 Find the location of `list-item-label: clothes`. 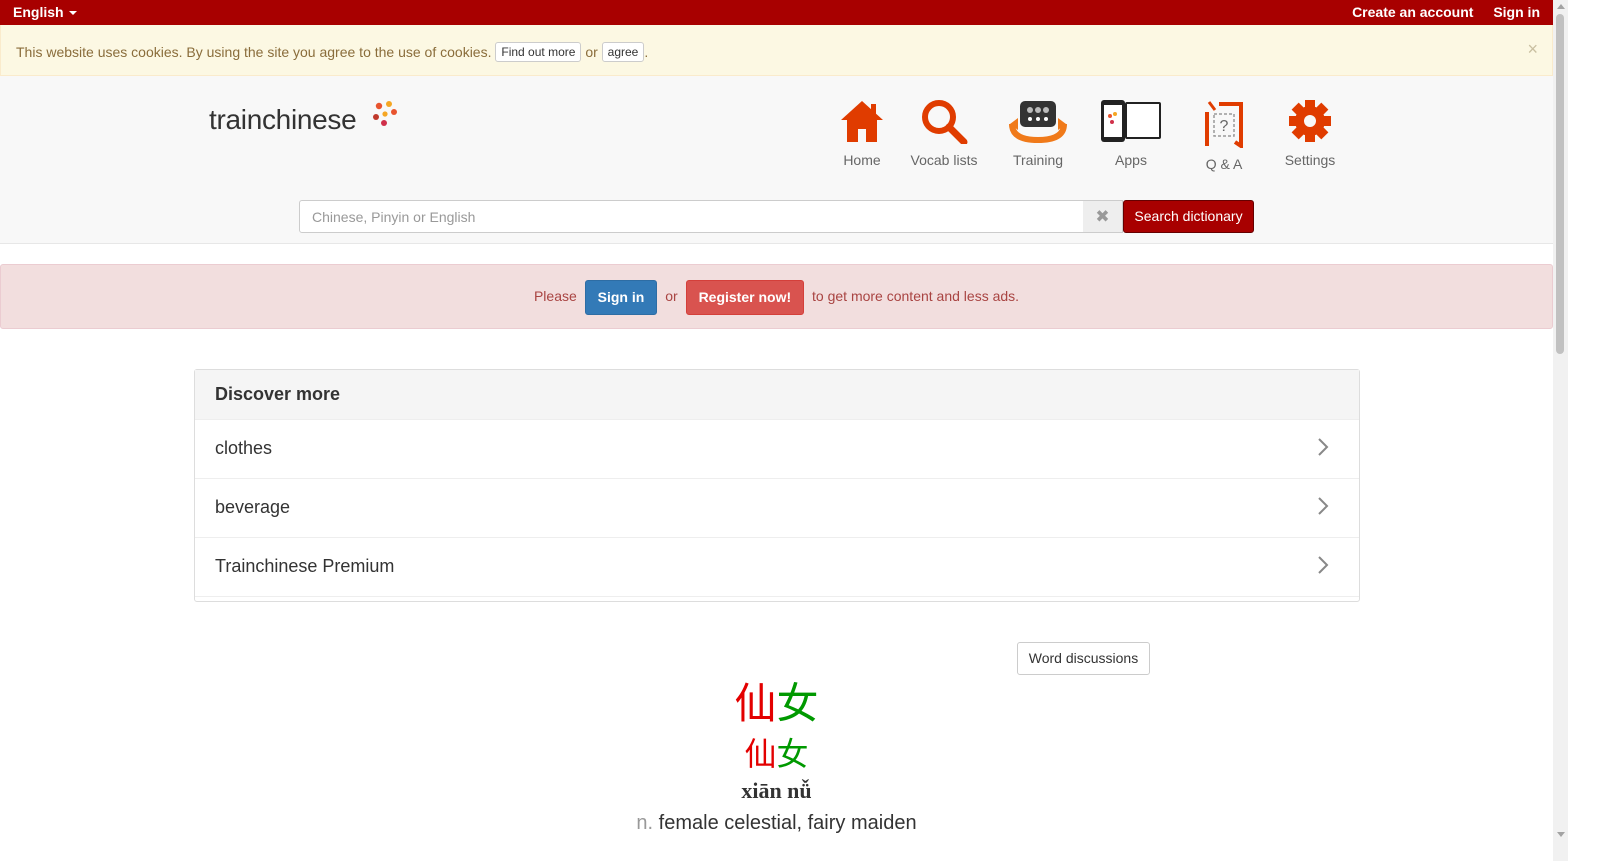

list-item-label: clothes is located at coordinates (244, 448).